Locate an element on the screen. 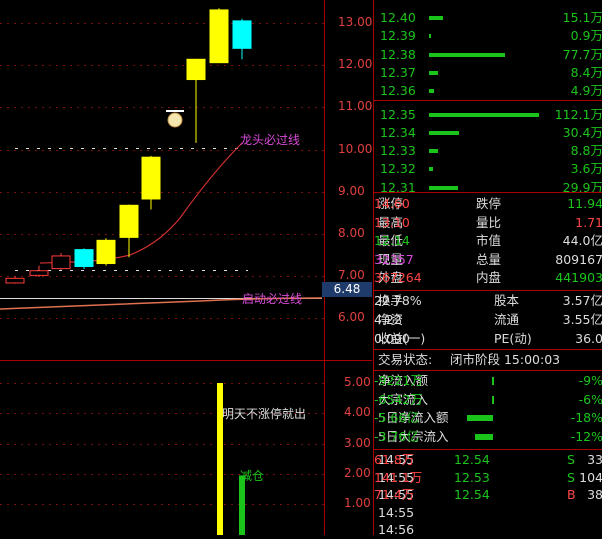  order-book-row: 12.35 112.1万 is located at coordinates (488, 115).